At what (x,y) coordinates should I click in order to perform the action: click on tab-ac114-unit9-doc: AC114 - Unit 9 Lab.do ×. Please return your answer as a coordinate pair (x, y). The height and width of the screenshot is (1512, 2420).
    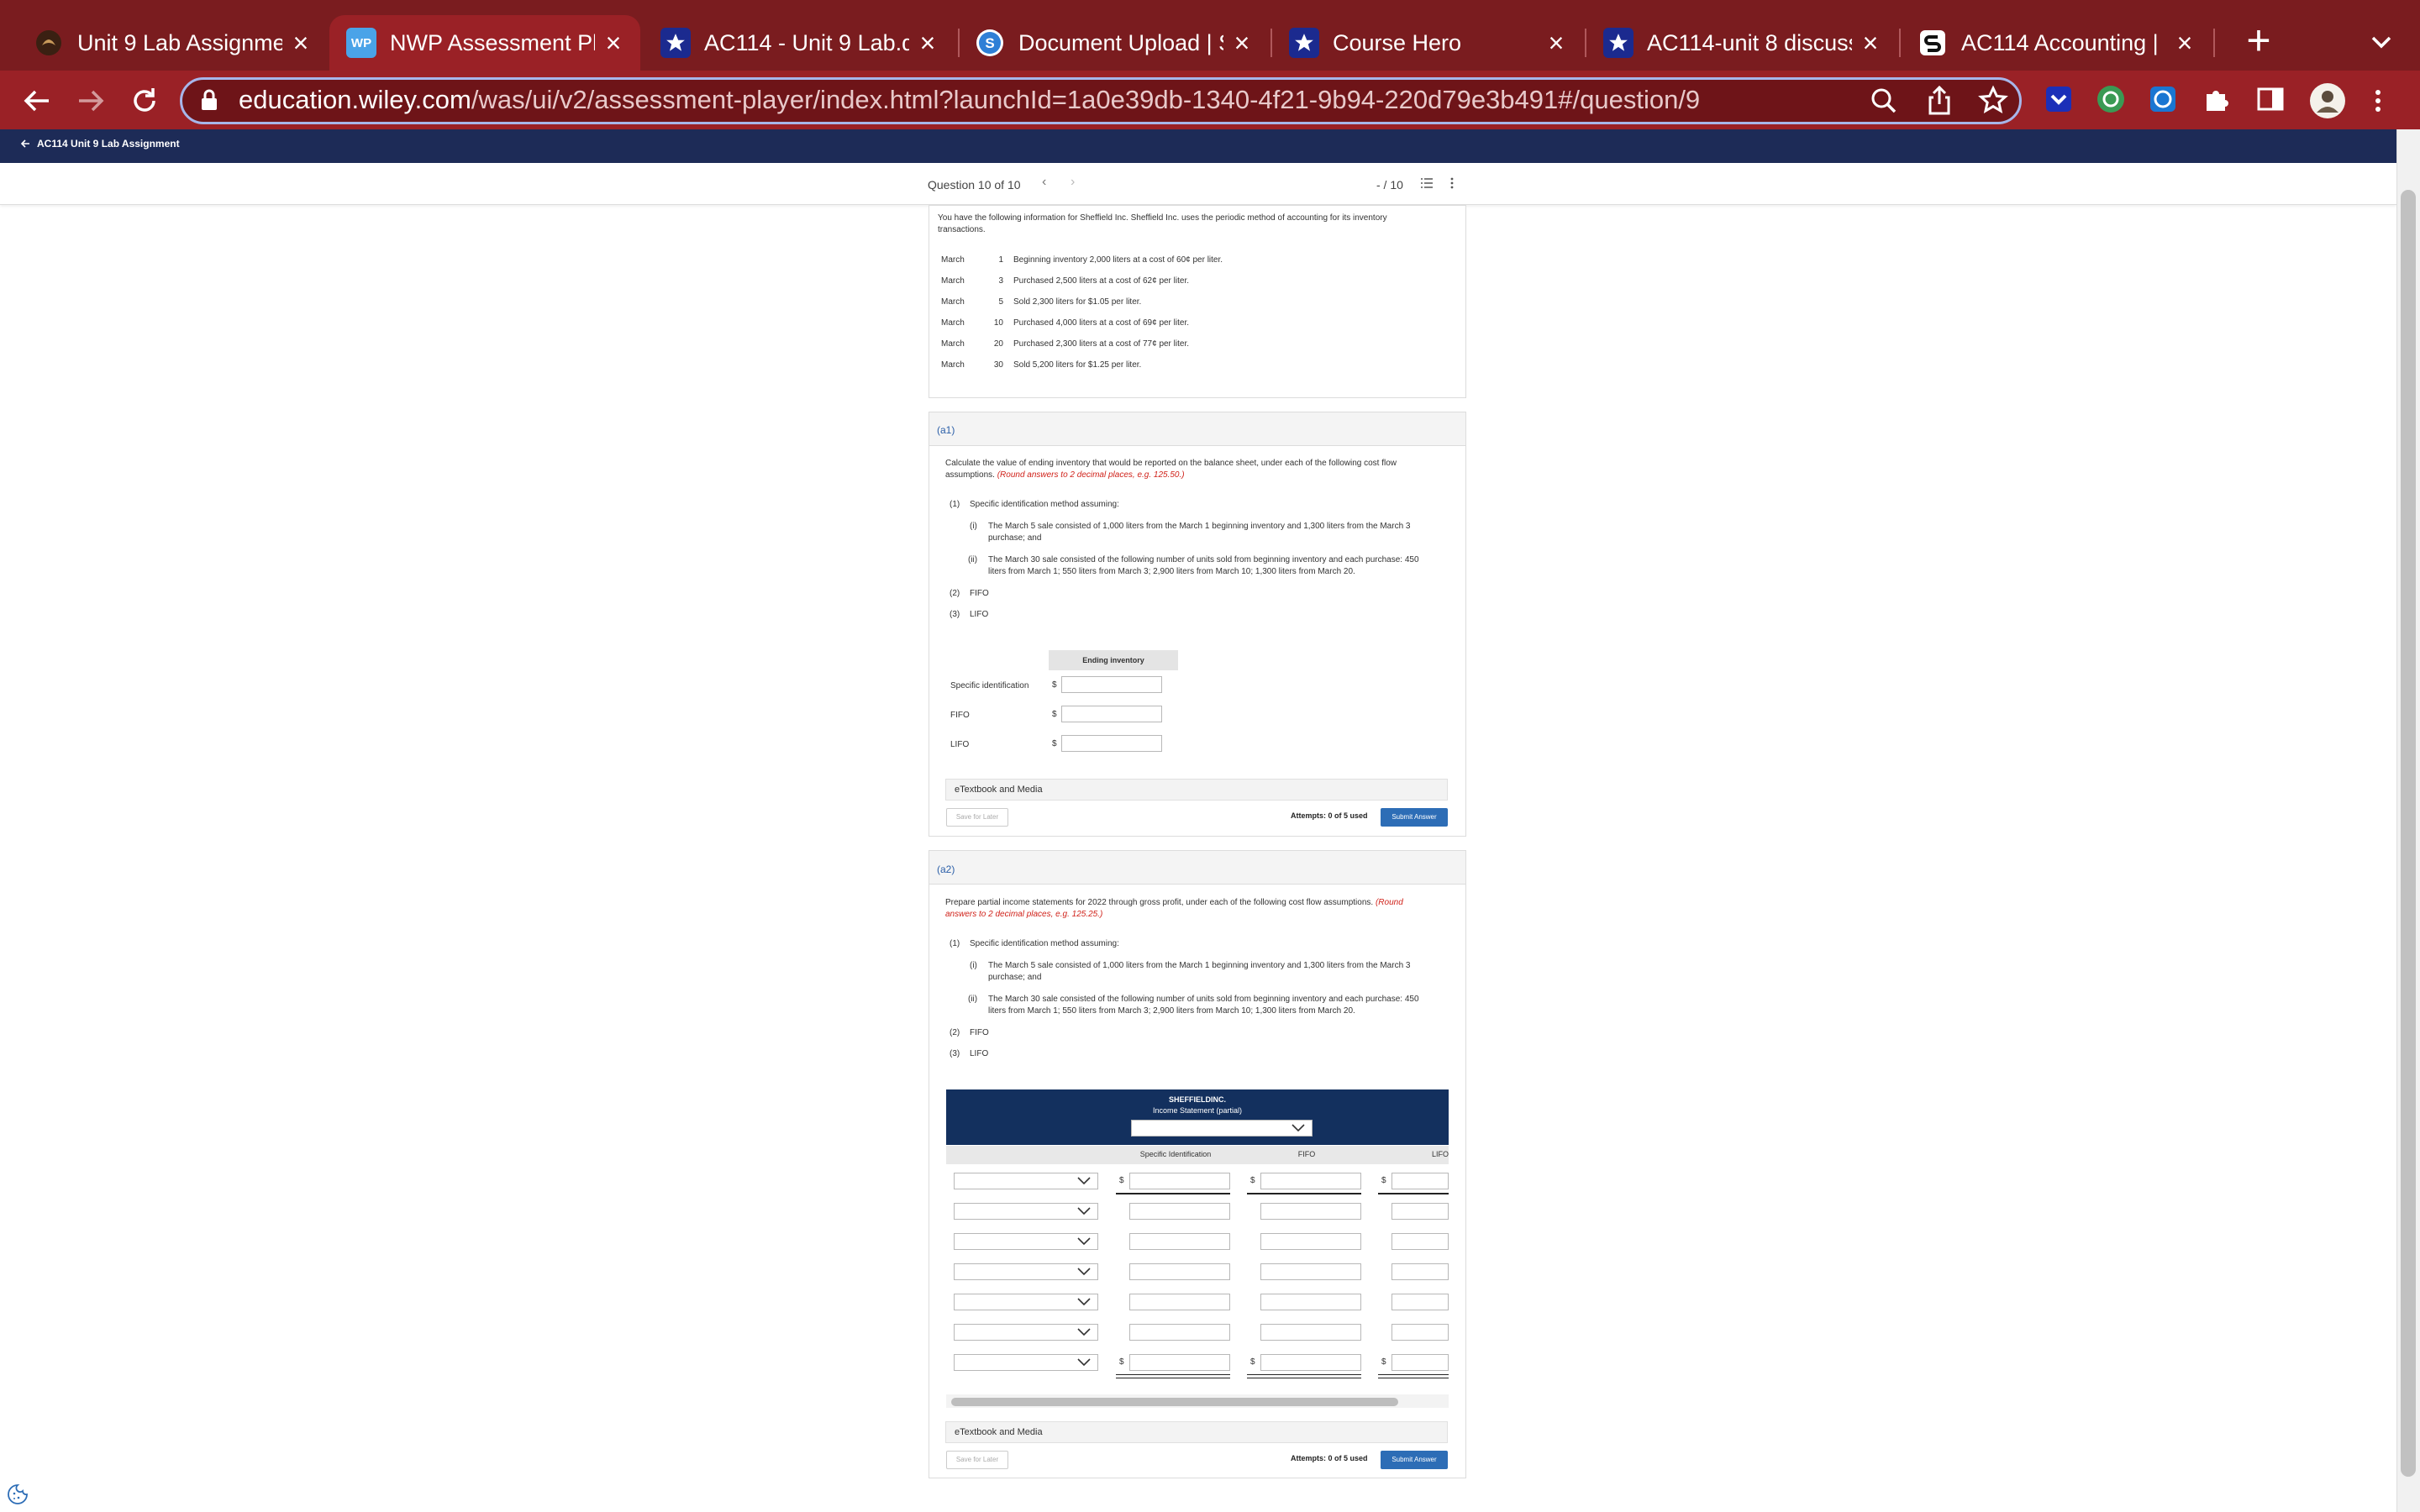
    Looking at the image, I should click on (799, 43).